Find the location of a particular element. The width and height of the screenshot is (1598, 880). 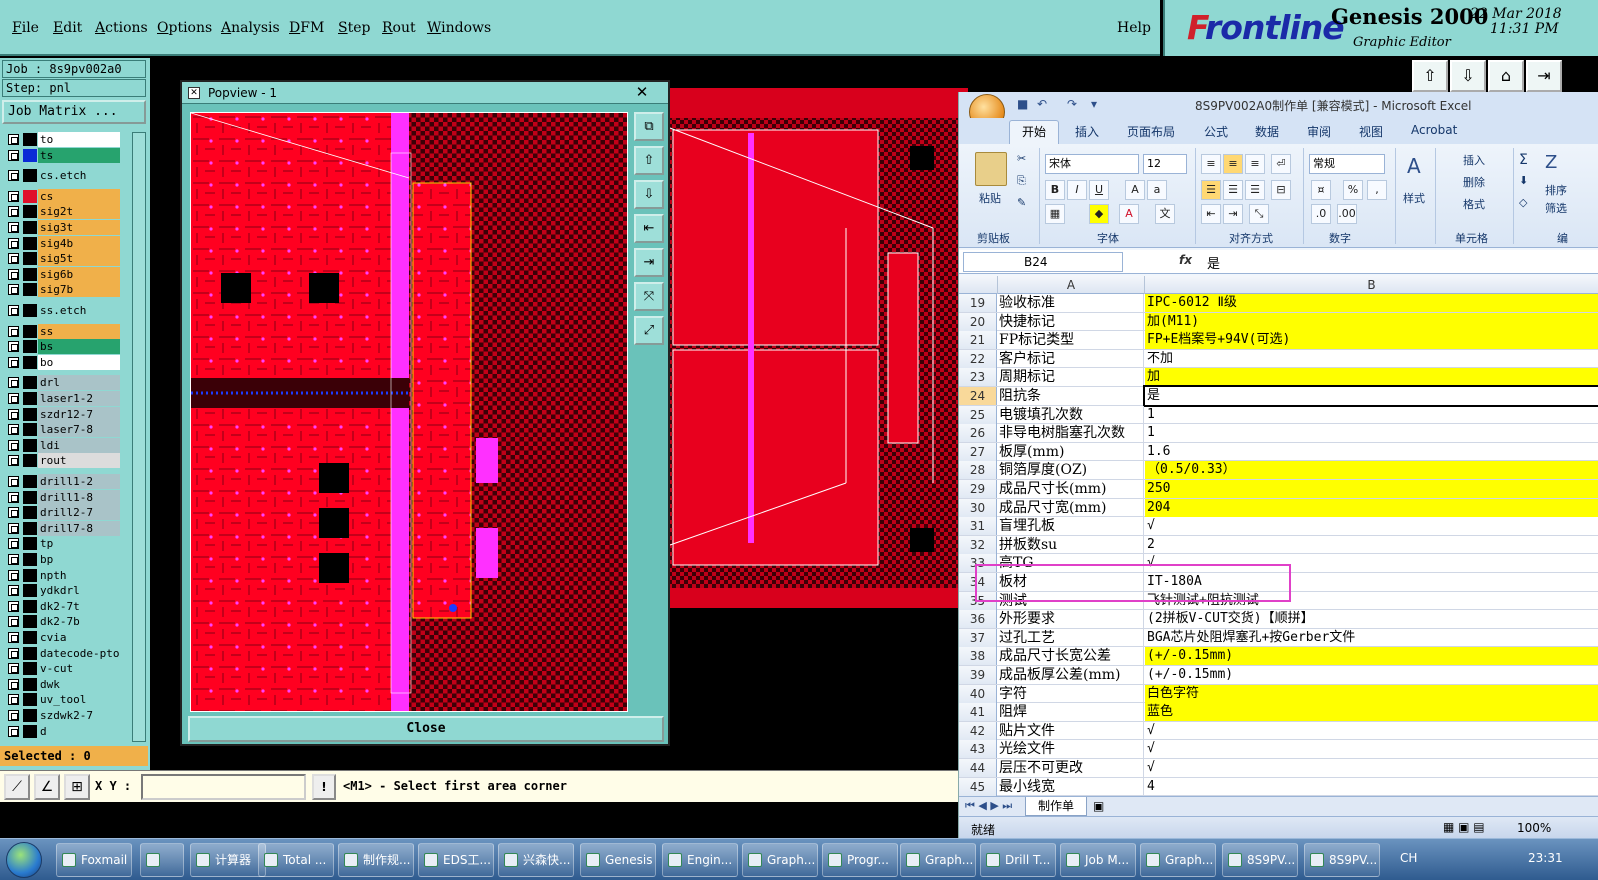

layer-name: bo is located at coordinates (79, 362).